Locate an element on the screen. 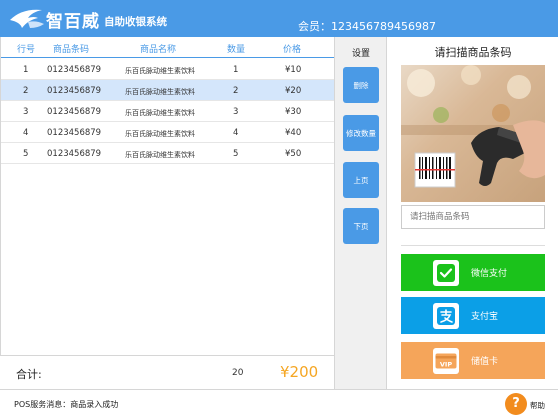 This screenshot has height=419, width=558. alipay-label: 支付宝 is located at coordinates (485, 317).